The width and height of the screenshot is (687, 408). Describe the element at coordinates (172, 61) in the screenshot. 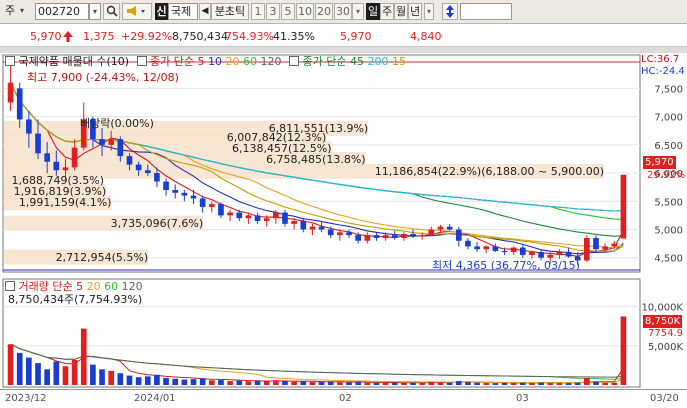

I see `ma-legend-title: 종가 단순` at that location.